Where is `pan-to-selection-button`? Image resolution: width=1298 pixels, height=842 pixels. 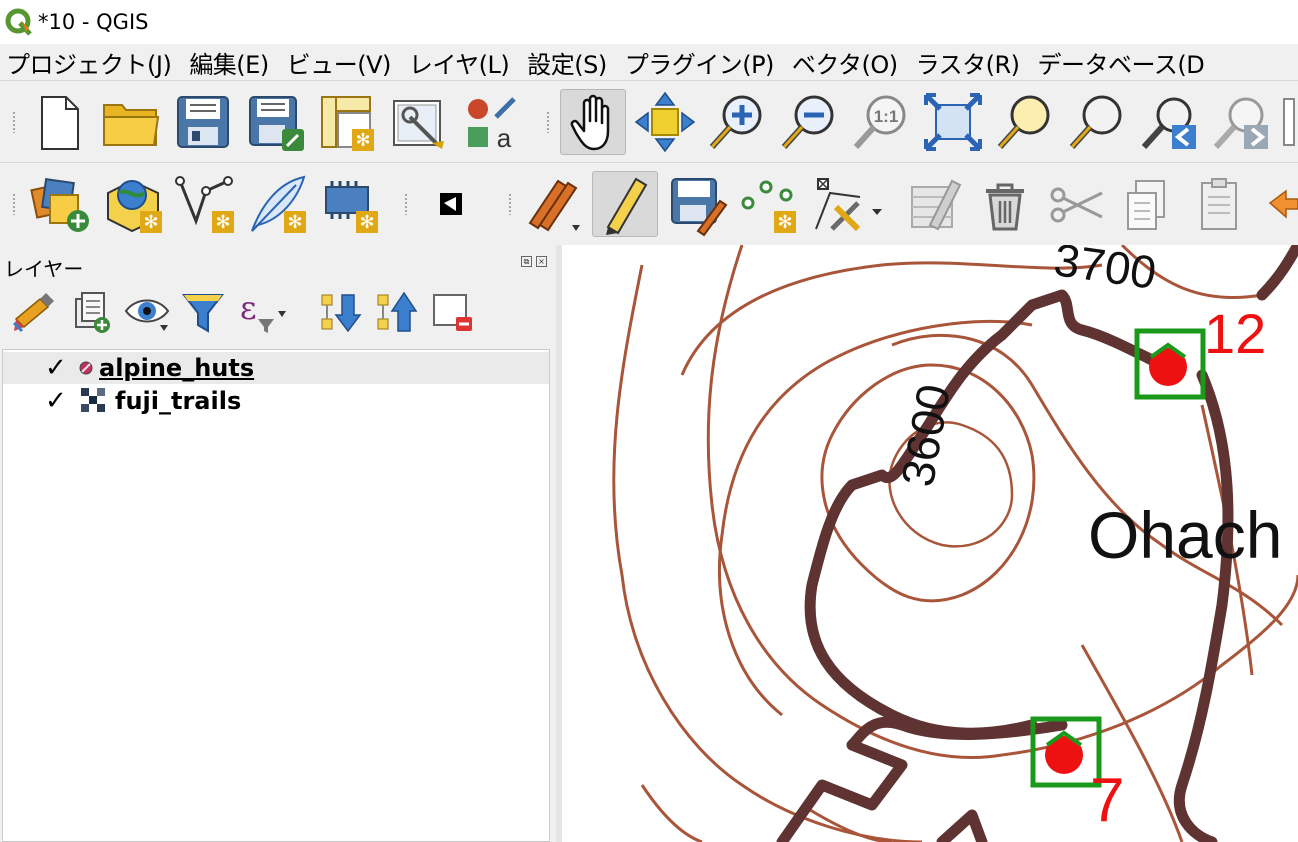
pan-to-selection-button is located at coordinates (665, 122).